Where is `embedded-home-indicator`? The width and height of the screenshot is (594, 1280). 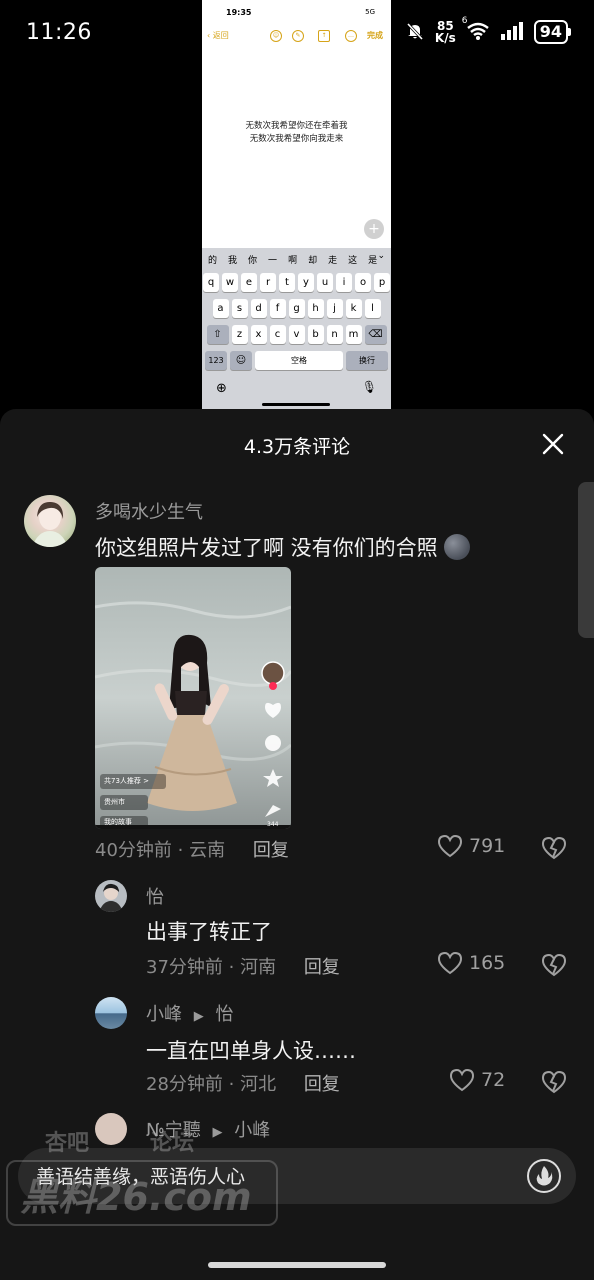 embedded-home-indicator is located at coordinates (296, 404).